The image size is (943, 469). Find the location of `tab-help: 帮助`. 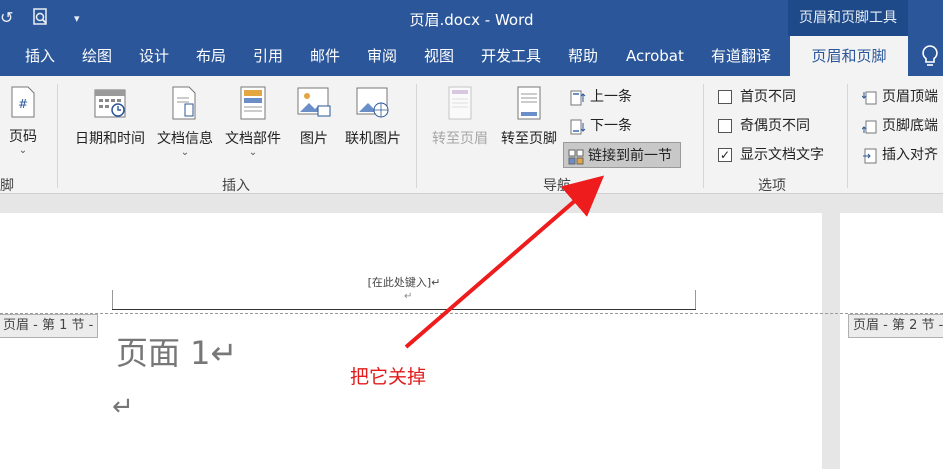

tab-help: 帮助 is located at coordinates (583, 56).